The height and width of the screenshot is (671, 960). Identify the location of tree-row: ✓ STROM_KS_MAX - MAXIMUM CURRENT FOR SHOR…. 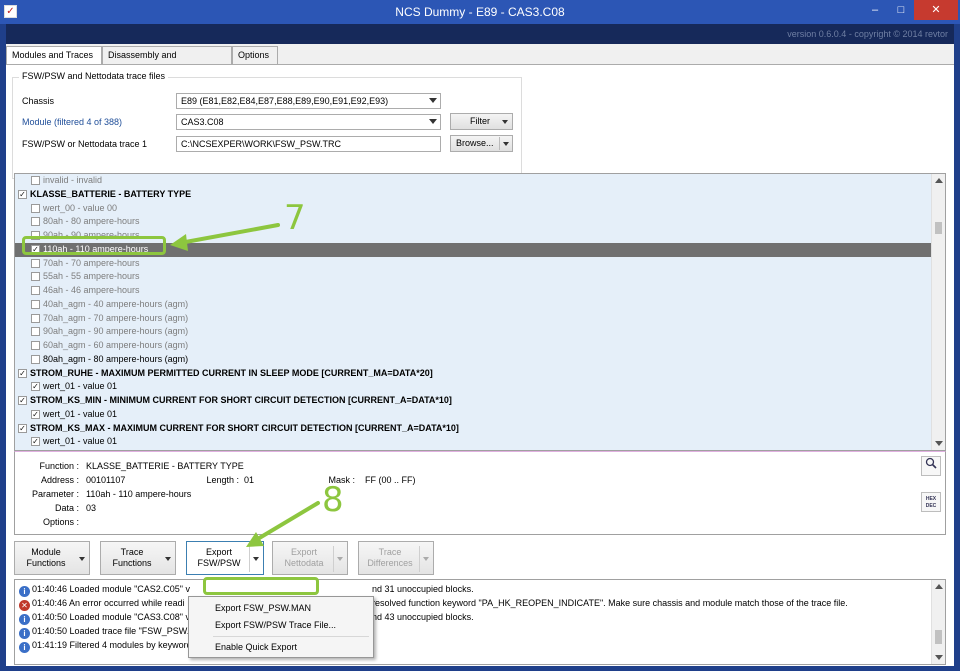
(474, 429).